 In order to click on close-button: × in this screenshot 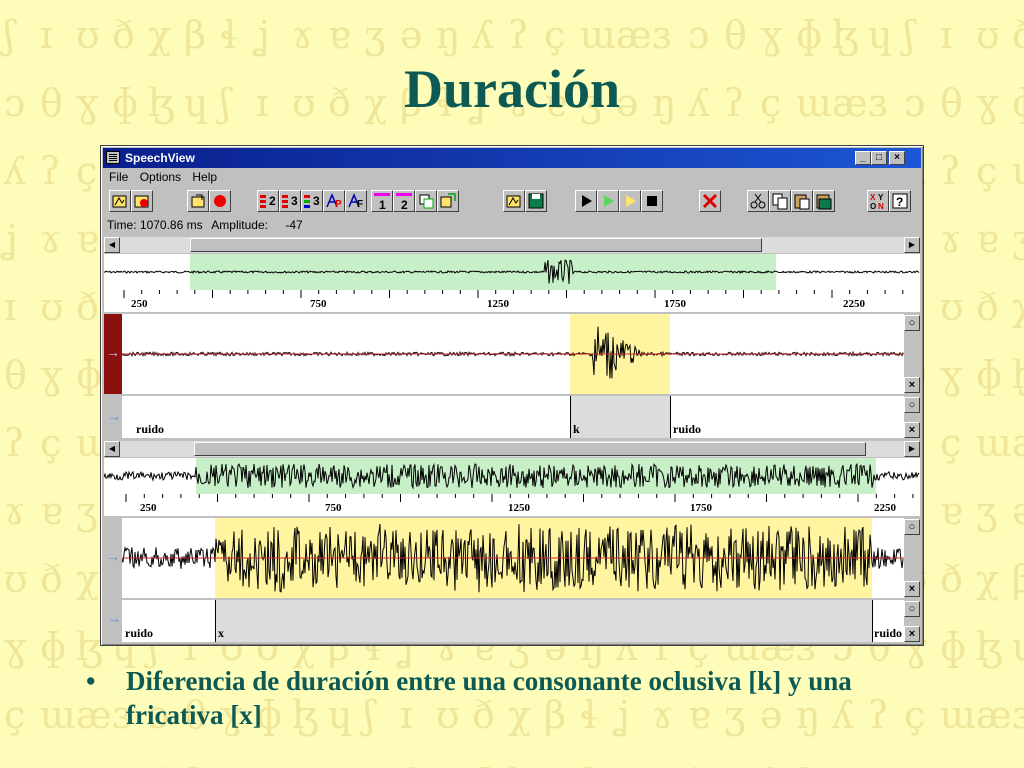, I will do `click(897, 158)`.